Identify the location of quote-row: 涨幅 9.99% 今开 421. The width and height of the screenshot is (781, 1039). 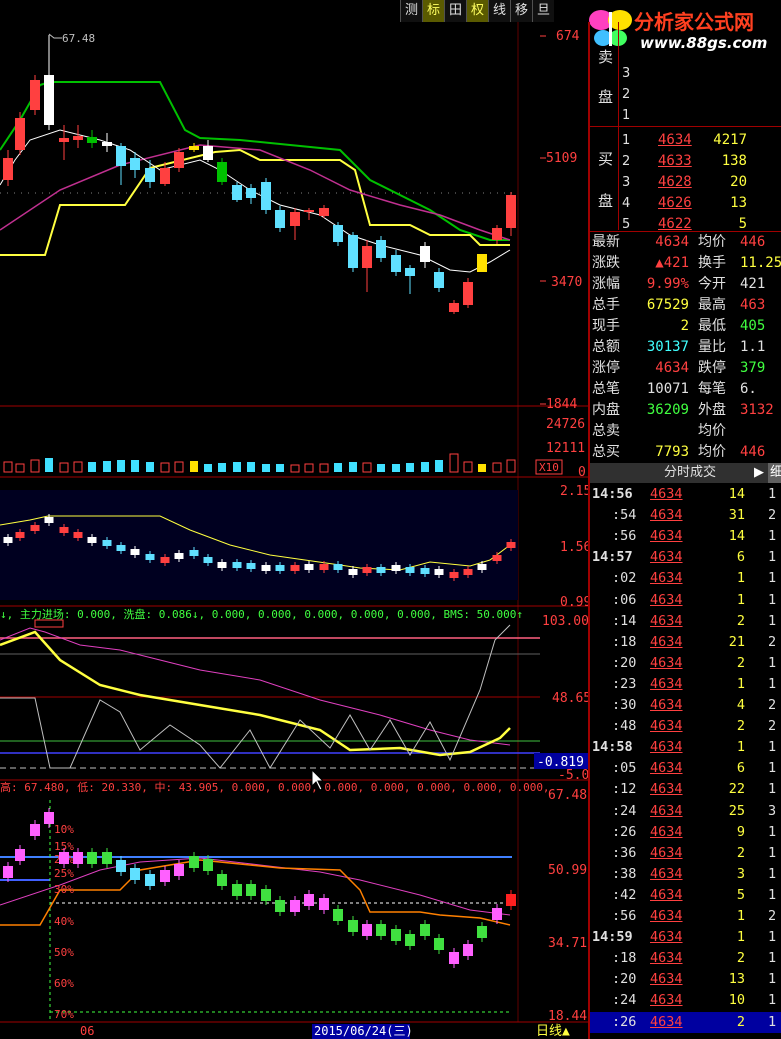
(685, 284).